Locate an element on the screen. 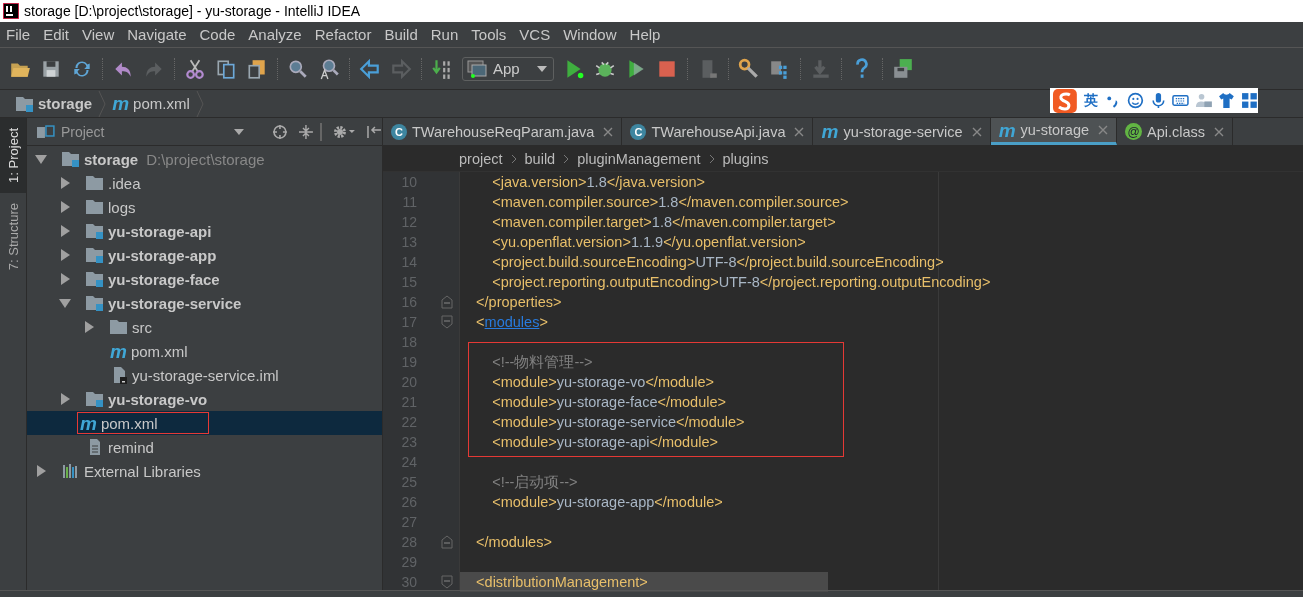 The width and height of the screenshot is (1303, 597). folder-icon is located at coordinates (95, 207).